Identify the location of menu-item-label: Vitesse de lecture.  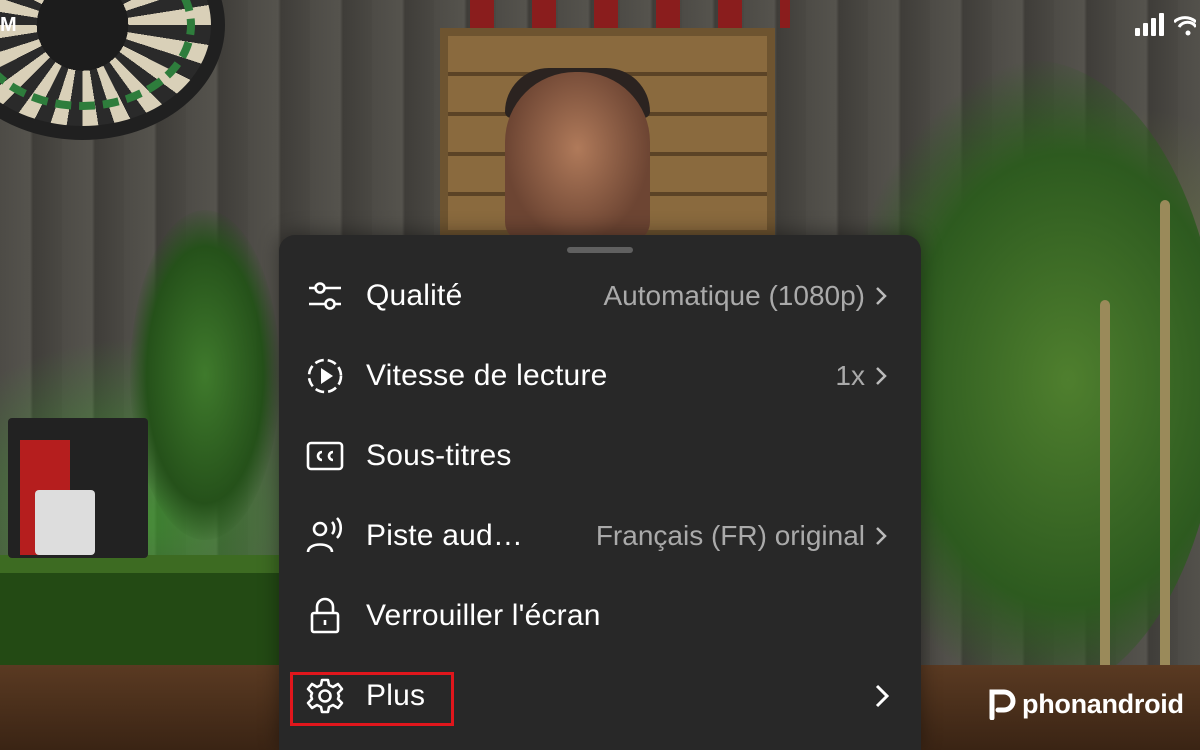
(487, 375).